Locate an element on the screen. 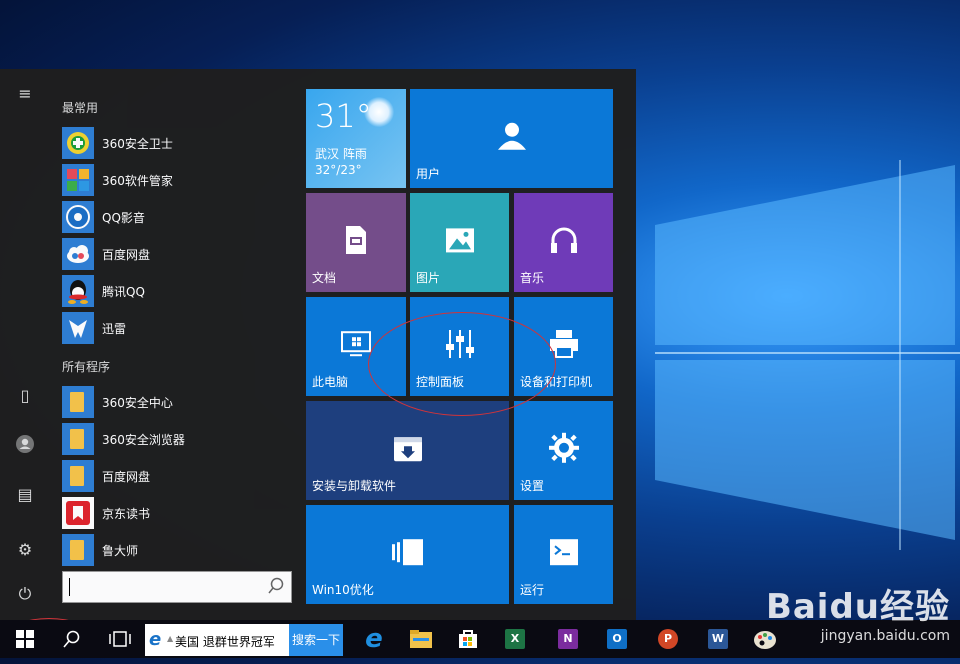 The image size is (960, 664). task-view-icon is located at coordinates (120, 639).